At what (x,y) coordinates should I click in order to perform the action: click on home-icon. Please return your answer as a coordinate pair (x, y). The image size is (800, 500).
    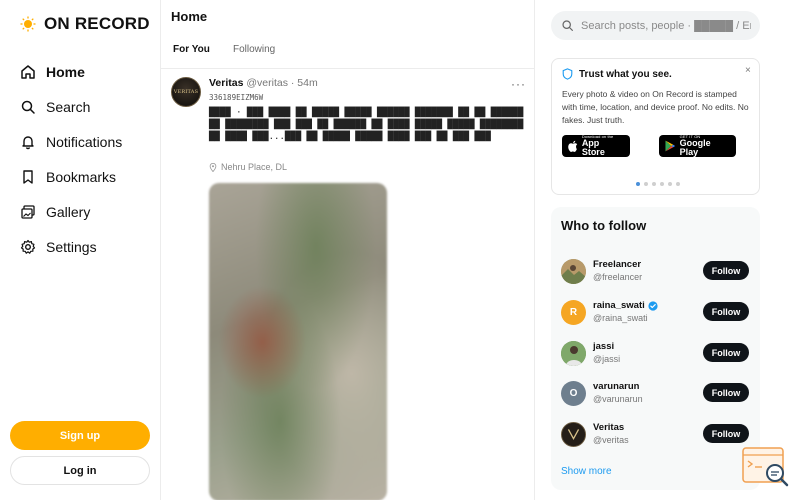
    Looking at the image, I should click on (28, 72).